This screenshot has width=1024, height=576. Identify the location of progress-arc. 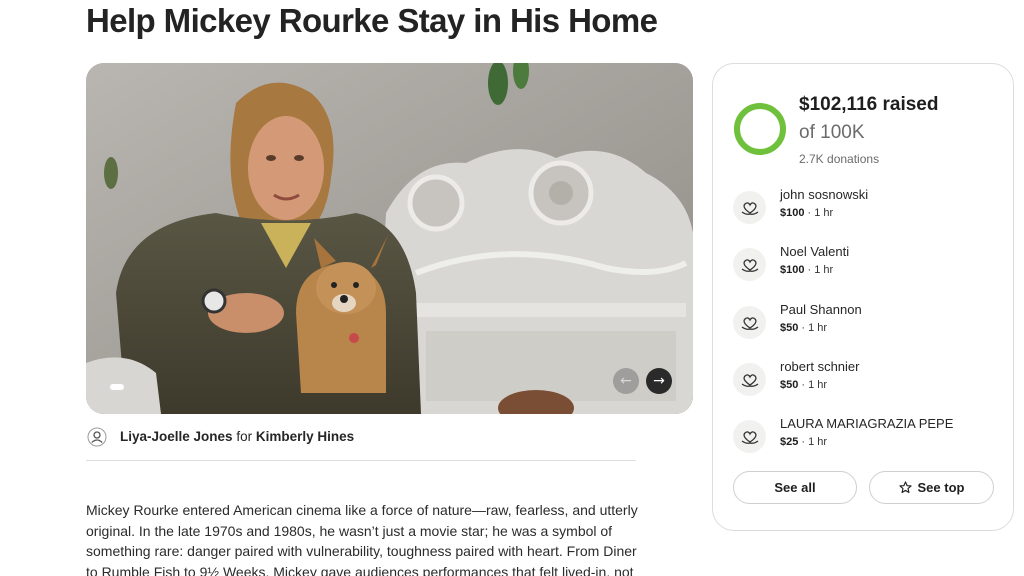
(760, 129).